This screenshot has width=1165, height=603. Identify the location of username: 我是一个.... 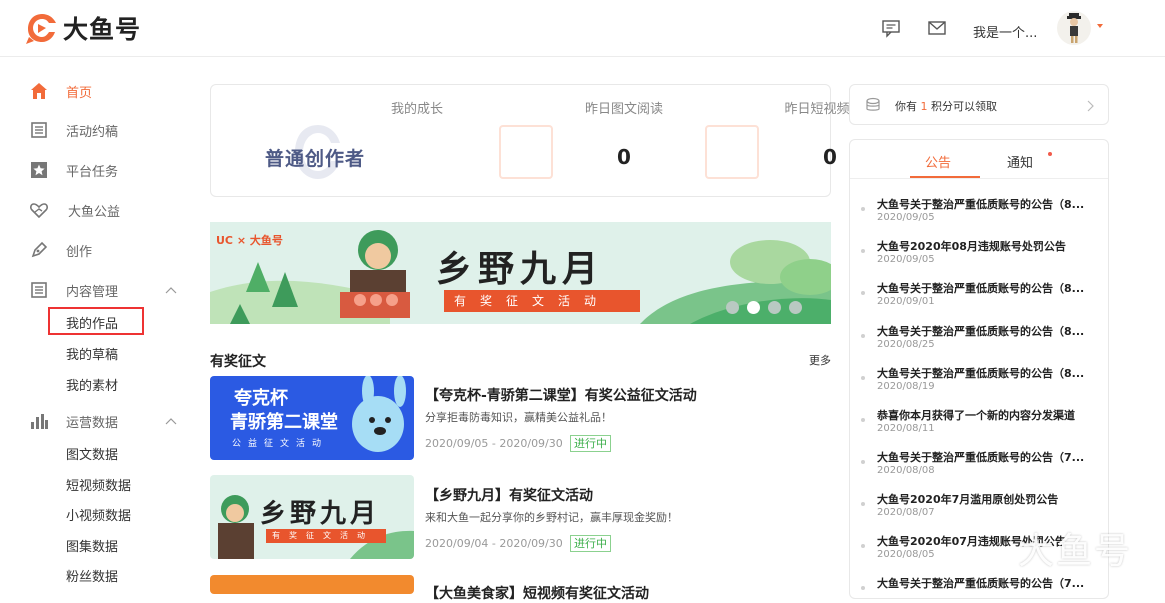
(1005, 31).